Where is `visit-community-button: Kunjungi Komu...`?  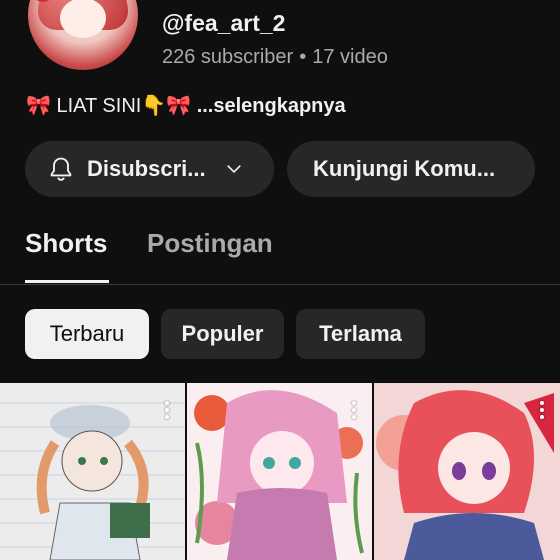 visit-community-button: Kunjungi Komu... is located at coordinates (411, 169).